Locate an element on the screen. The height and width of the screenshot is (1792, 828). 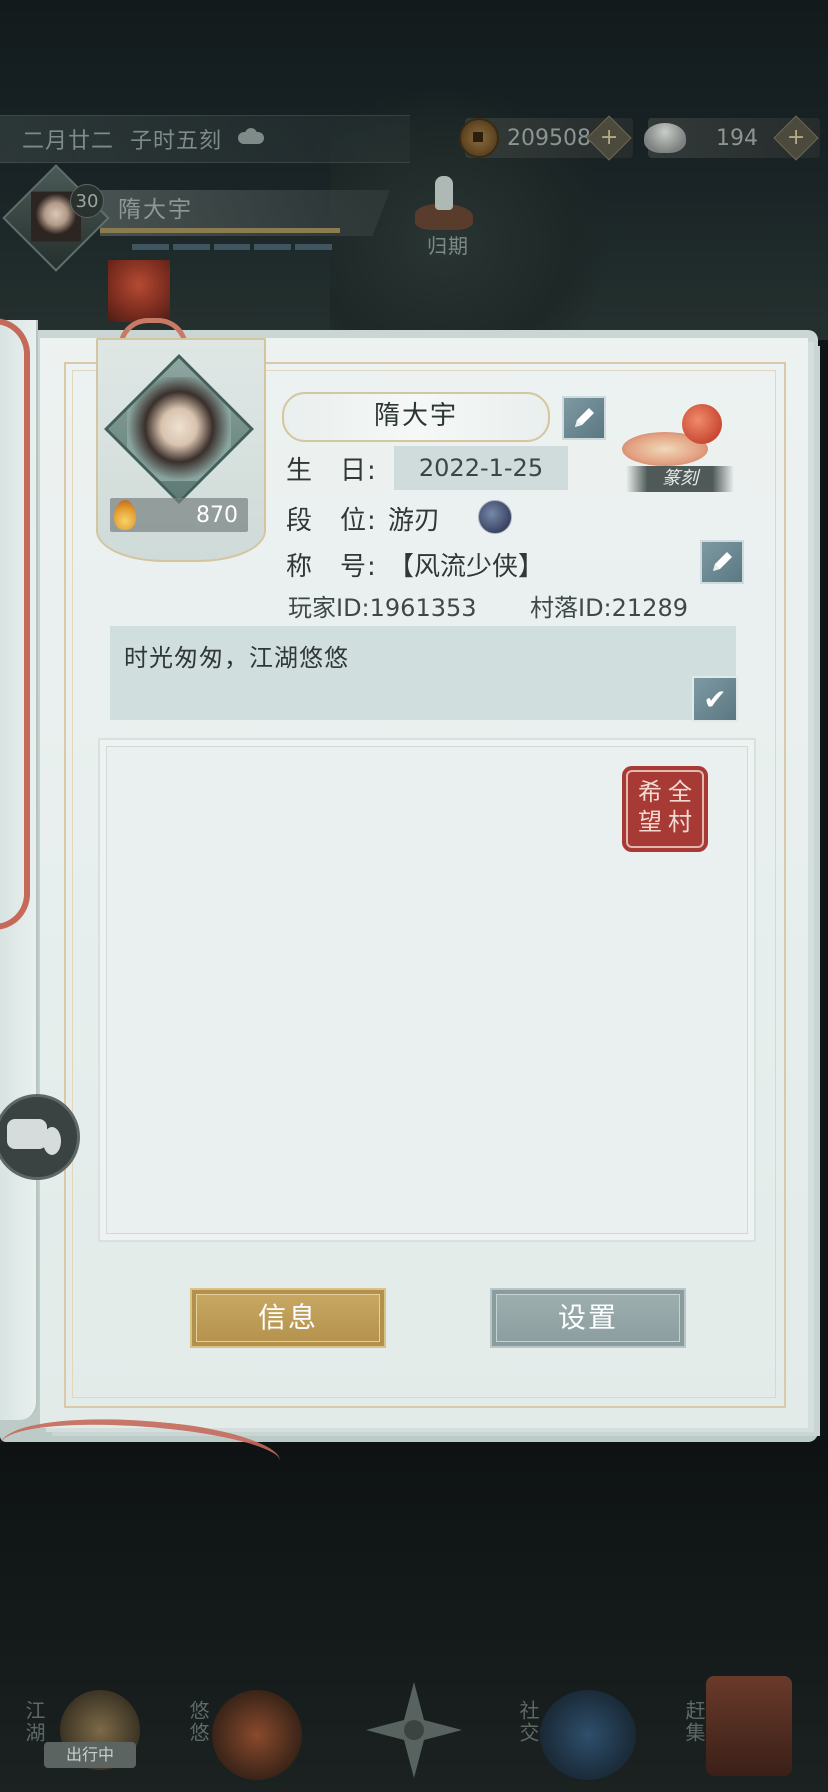
traveling-status: 出行中 is located at coordinates (90, 1755).